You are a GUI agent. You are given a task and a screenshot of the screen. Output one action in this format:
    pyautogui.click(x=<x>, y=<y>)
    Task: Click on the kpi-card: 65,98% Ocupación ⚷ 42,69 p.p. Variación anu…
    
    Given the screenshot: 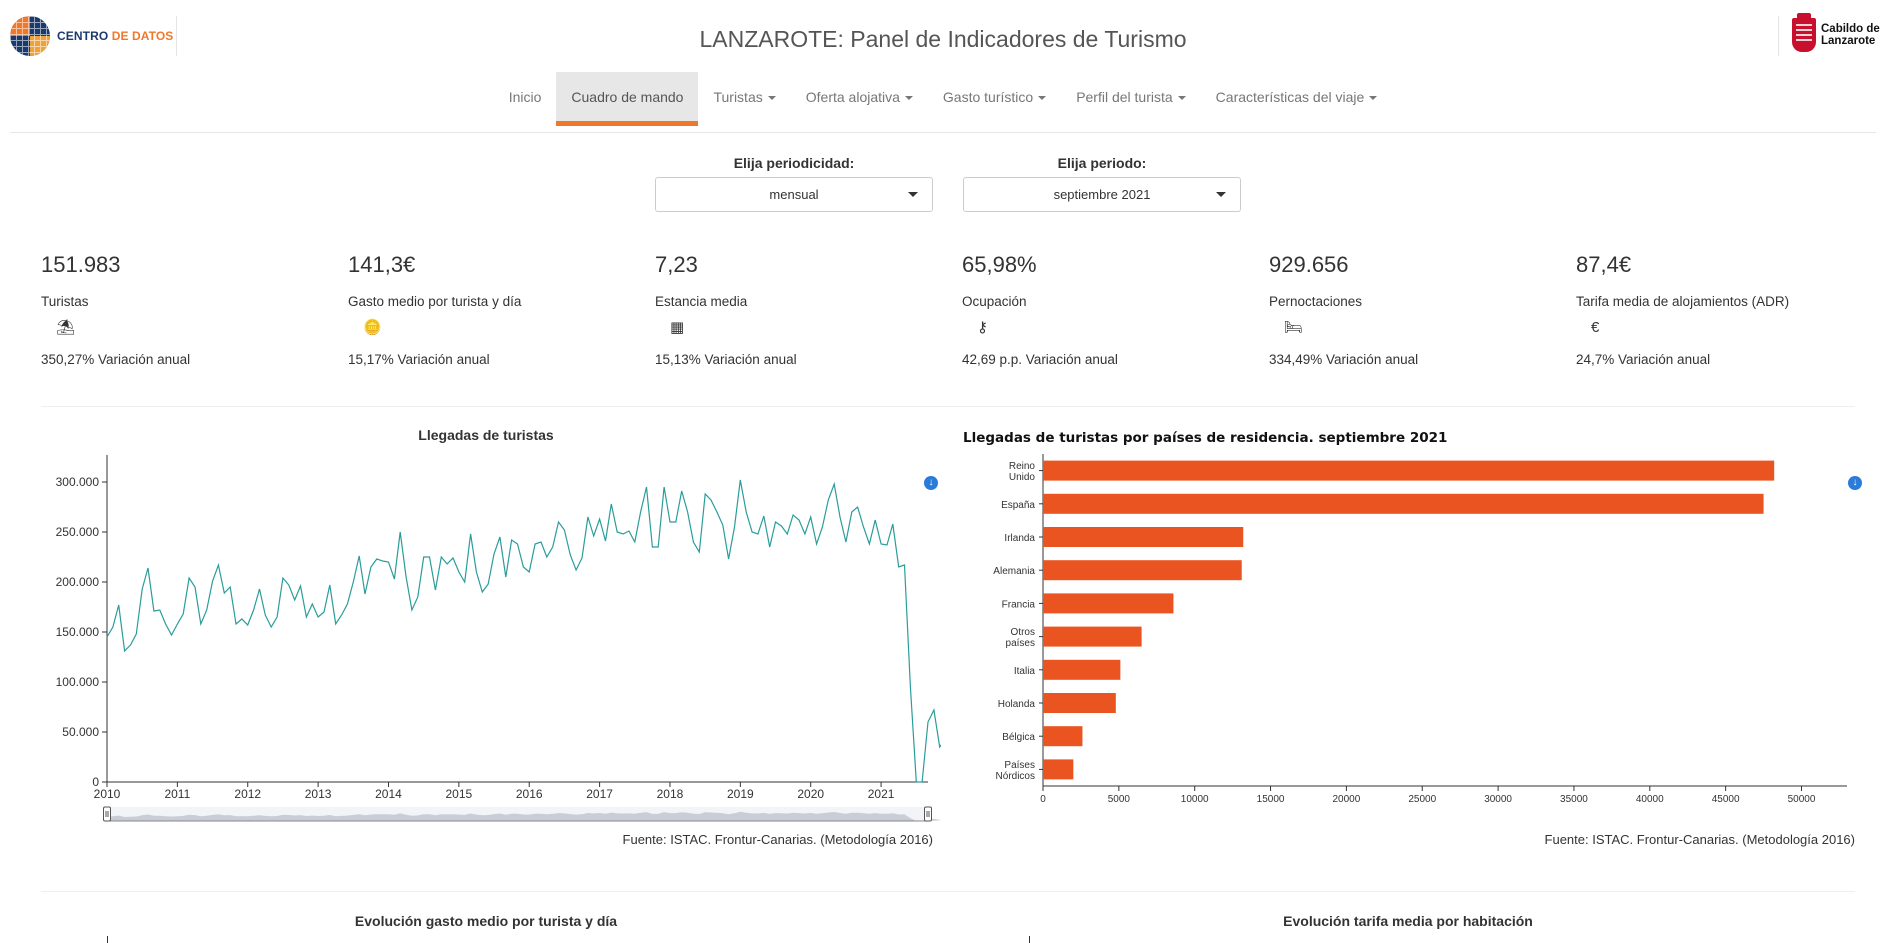 What is the action you would take?
    pyautogui.click(x=1112, y=309)
    